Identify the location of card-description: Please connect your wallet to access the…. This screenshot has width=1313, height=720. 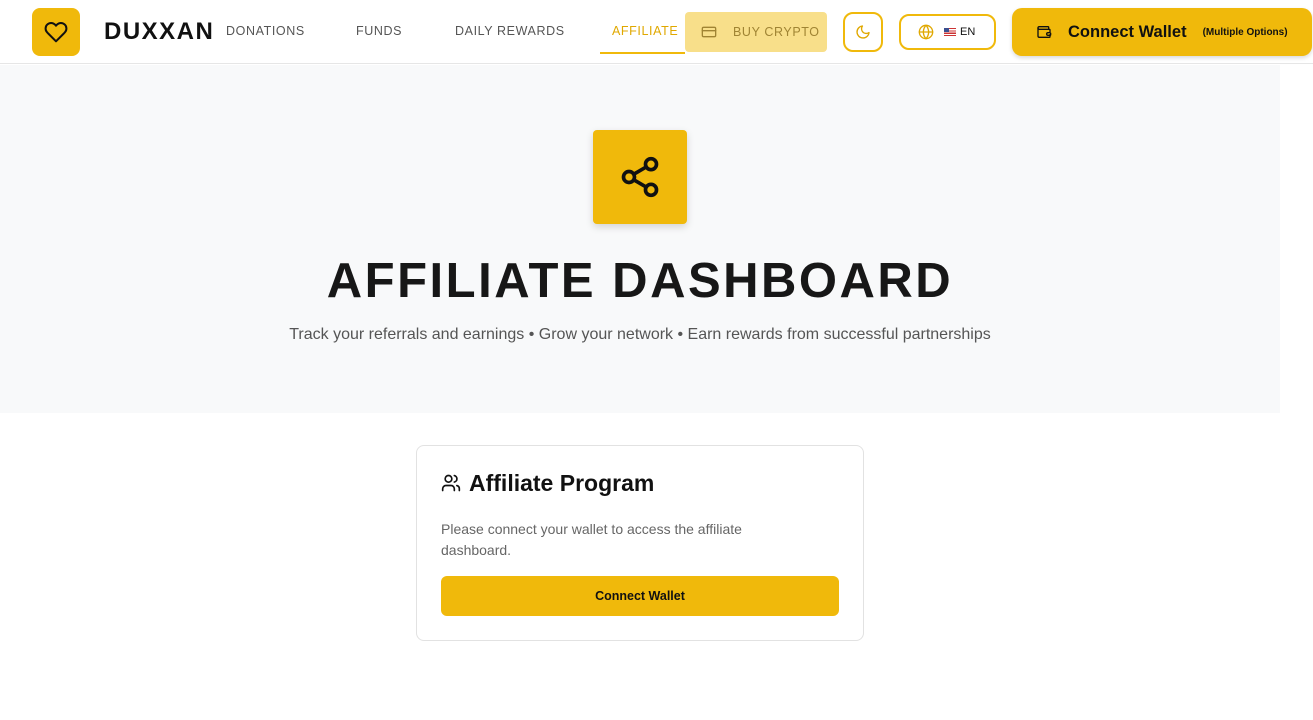
(591, 539).